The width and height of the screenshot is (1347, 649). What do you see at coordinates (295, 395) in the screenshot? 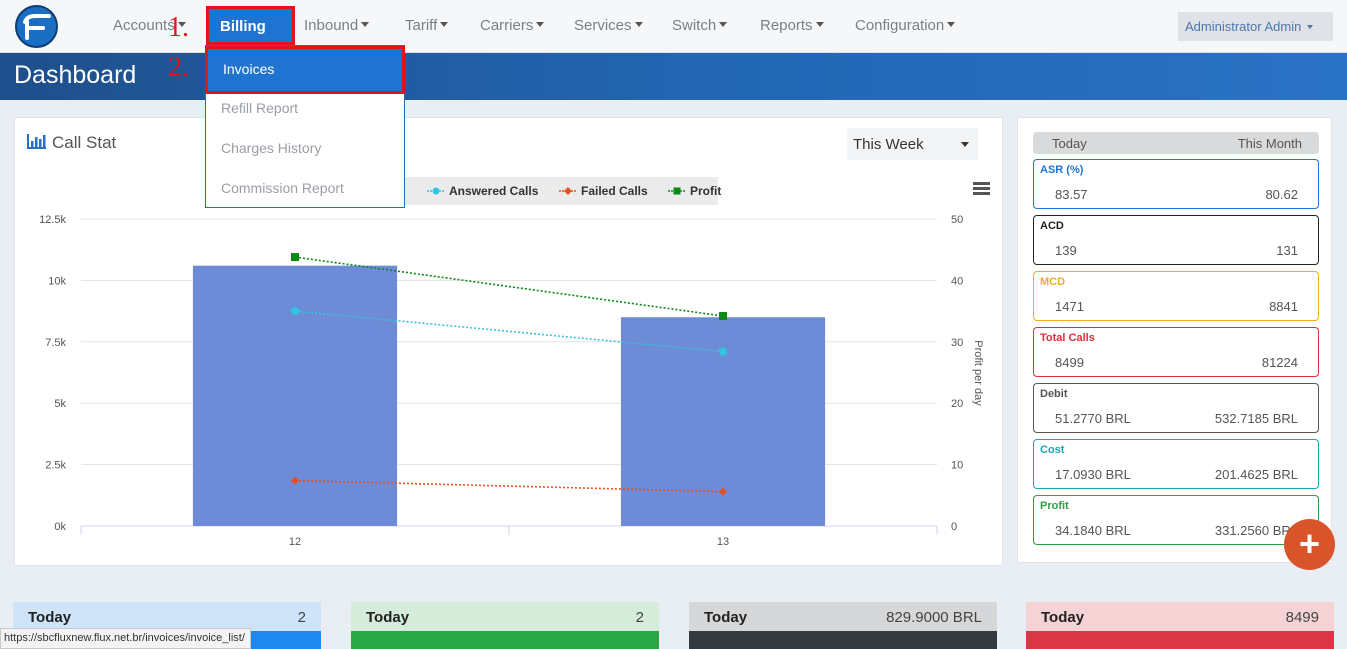
I see `calls-bar` at bounding box center [295, 395].